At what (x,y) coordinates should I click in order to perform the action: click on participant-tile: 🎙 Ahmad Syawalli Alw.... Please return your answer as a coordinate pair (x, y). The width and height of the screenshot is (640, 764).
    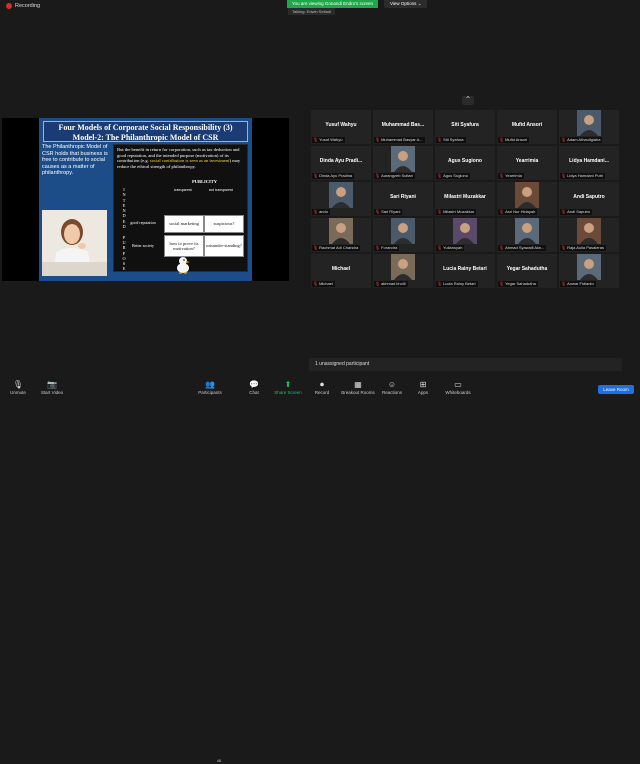
    Looking at the image, I should click on (527, 235).